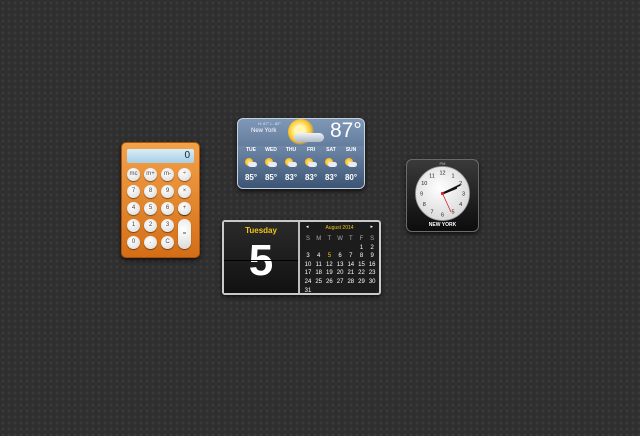 This screenshot has width=640, height=436. Describe the element at coordinates (167, 191) in the screenshot. I see `calc-key: 9` at that location.